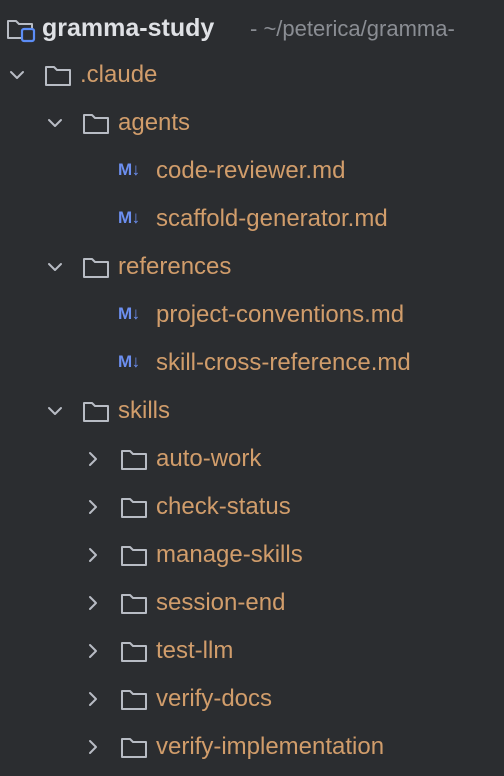  Describe the element at coordinates (175, 266) in the screenshot. I see `tree-item-label: references` at that location.